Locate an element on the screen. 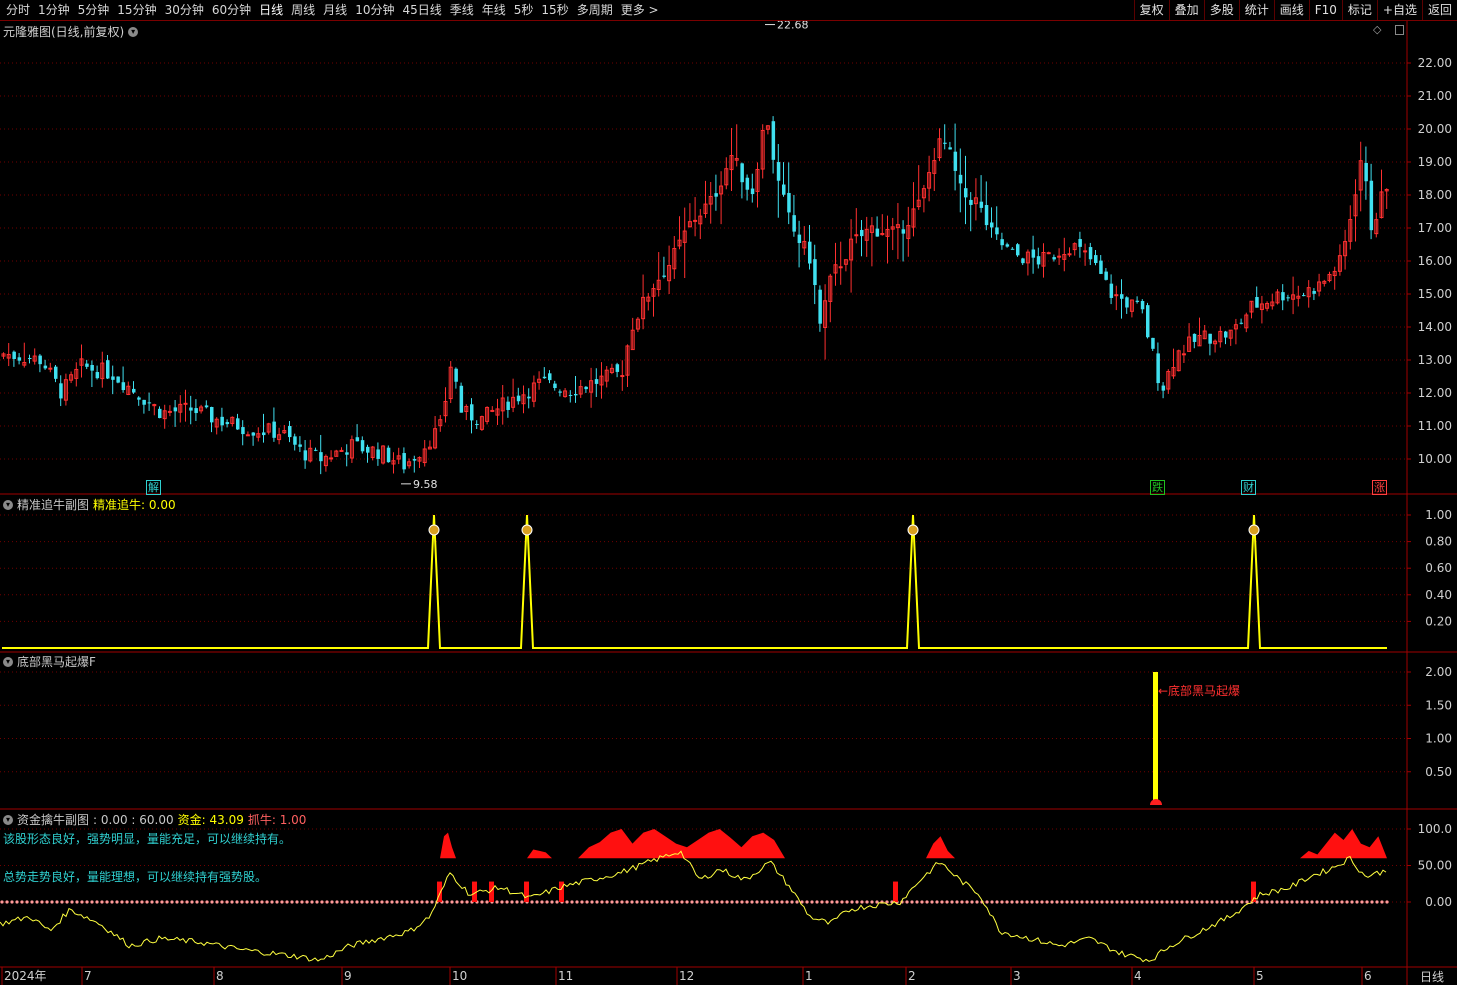 This screenshot has height=985, width=1457. tool-button: 返回 is located at coordinates (1439, 10).